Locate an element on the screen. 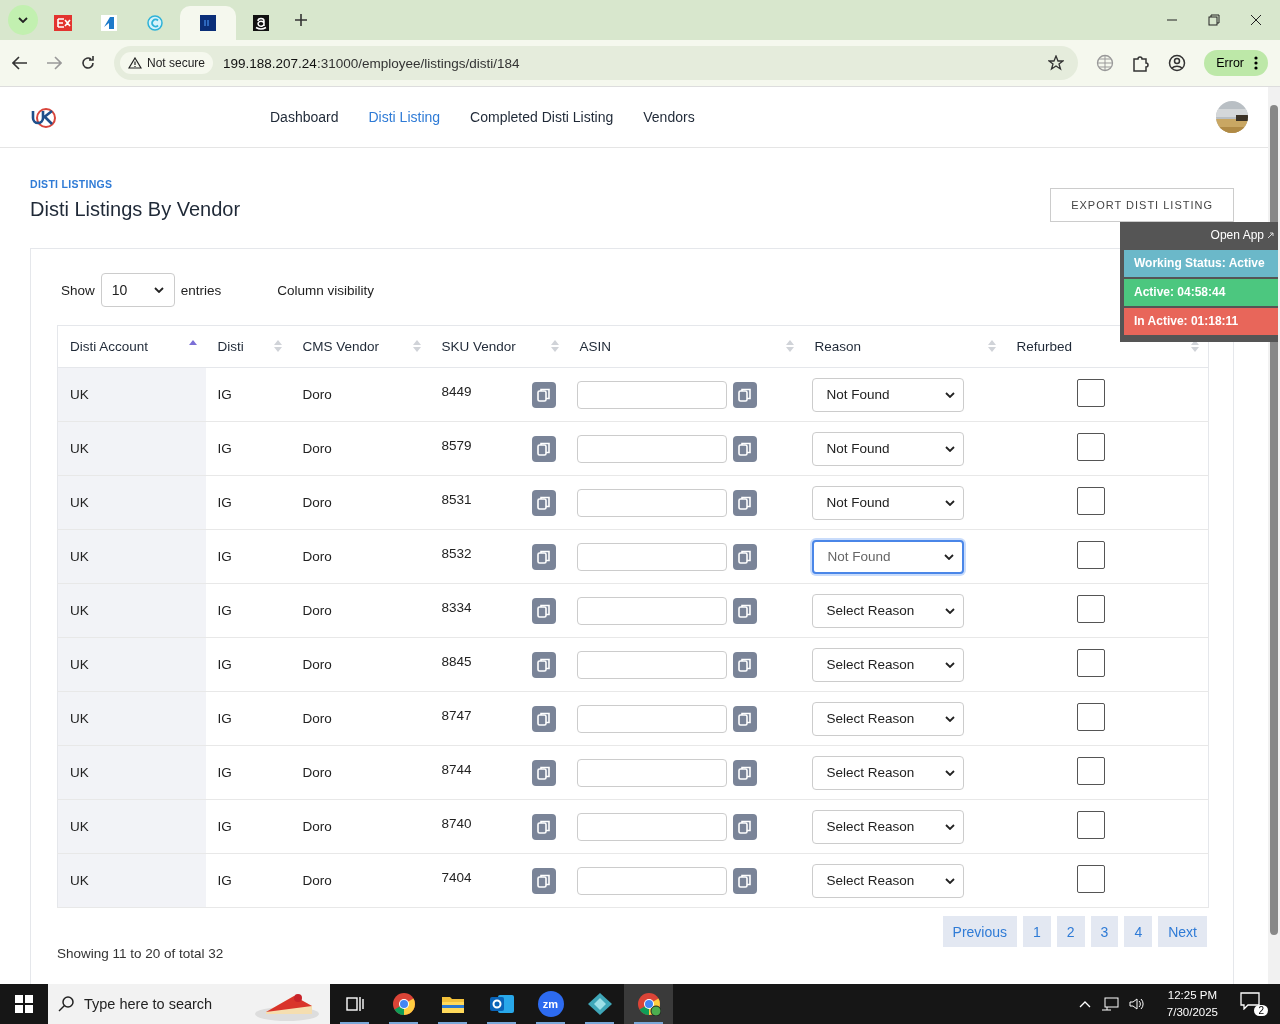 The width and height of the screenshot is (1280, 1024). taskbar-app: zm is located at coordinates (550, 1004).